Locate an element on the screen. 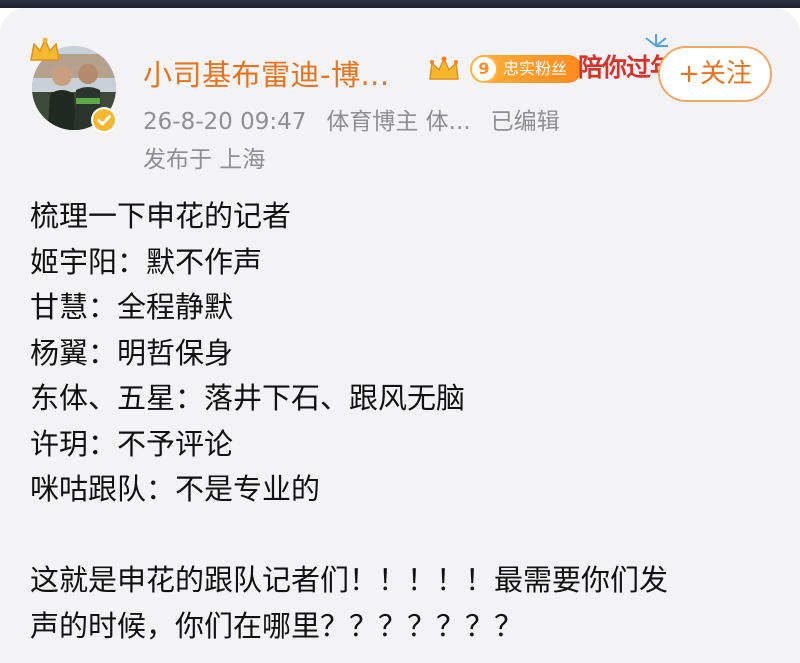  post-location: 发布于 上海 is located at coordinates (204, 160).